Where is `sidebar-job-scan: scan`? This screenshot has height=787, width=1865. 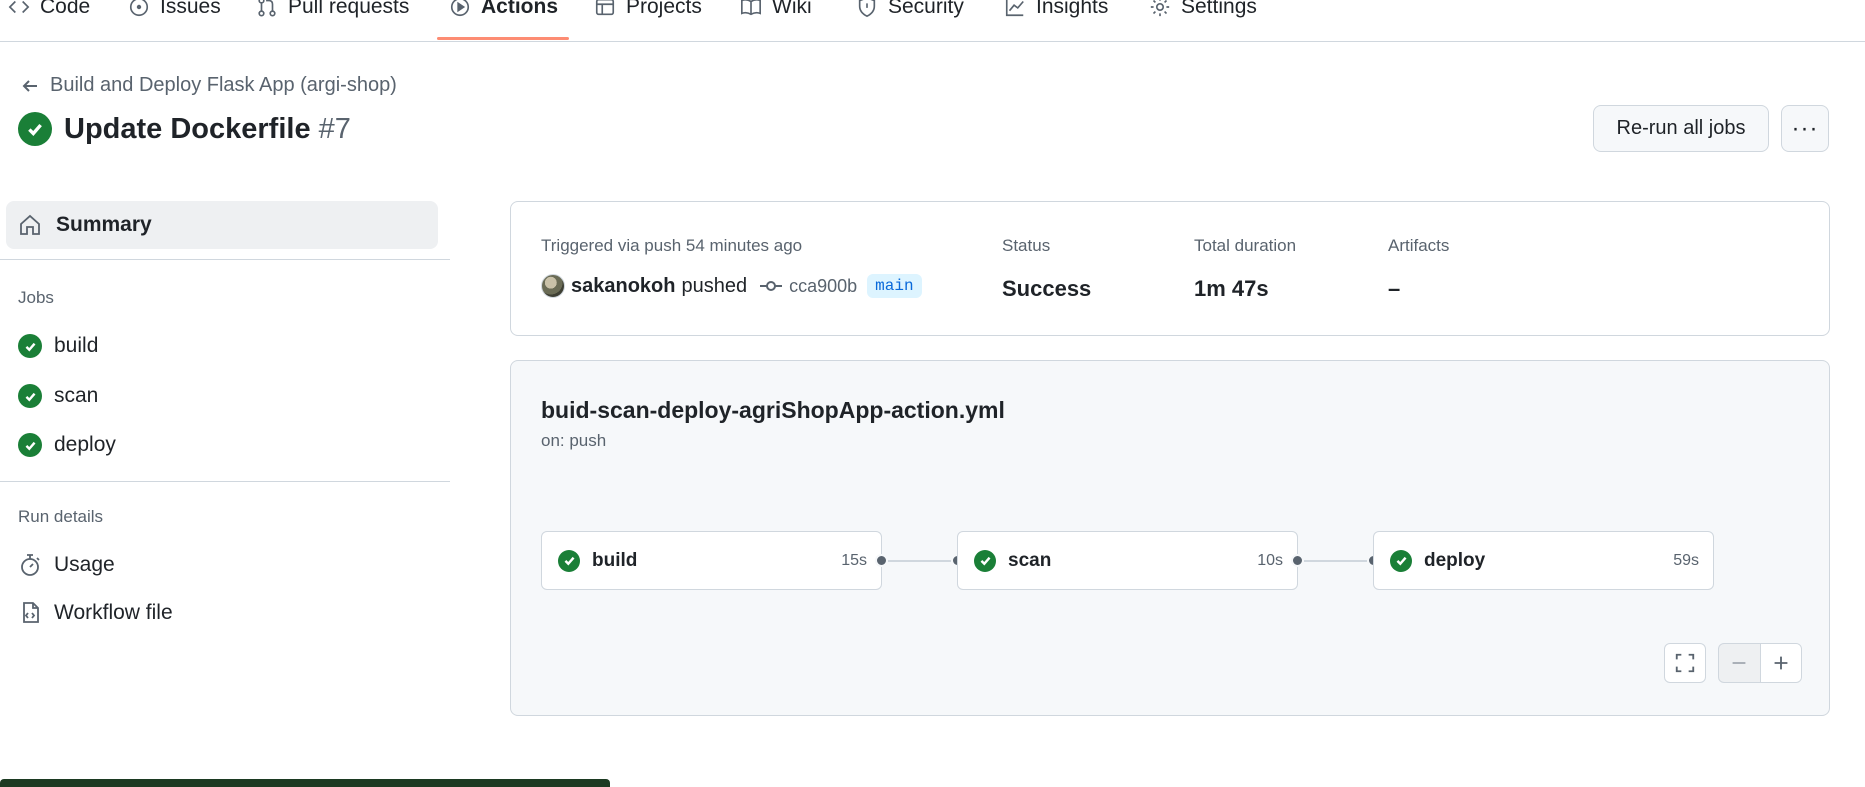 sidebar-job-scan: scan is located at coordinates (58, 396).